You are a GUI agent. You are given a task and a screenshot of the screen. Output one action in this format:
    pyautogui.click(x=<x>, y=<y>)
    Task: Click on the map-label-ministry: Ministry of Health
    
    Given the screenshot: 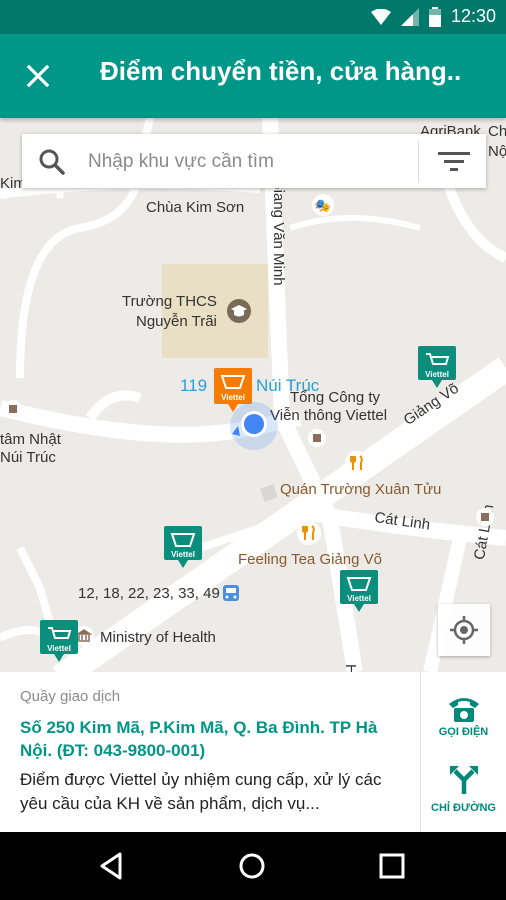 What is the action you would take?
    pyautogui.click(x=158, y=637)
    